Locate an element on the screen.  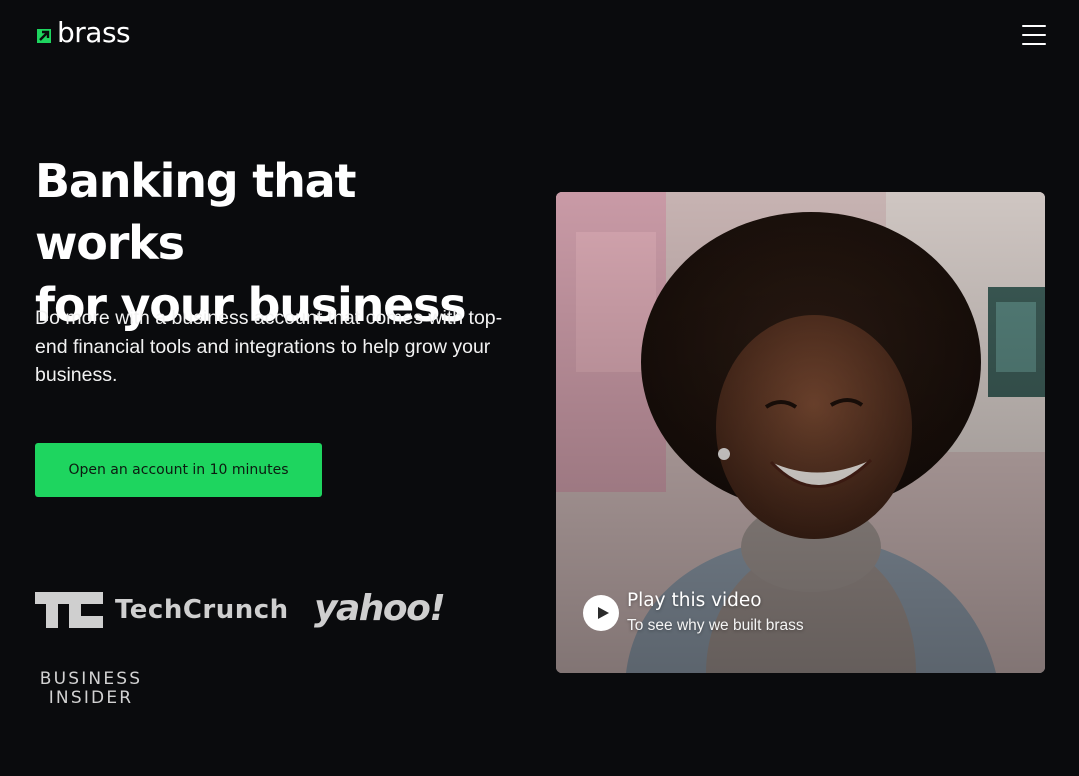
business-insider-line-1: BUSINESS is located at coordinates (91, 679).